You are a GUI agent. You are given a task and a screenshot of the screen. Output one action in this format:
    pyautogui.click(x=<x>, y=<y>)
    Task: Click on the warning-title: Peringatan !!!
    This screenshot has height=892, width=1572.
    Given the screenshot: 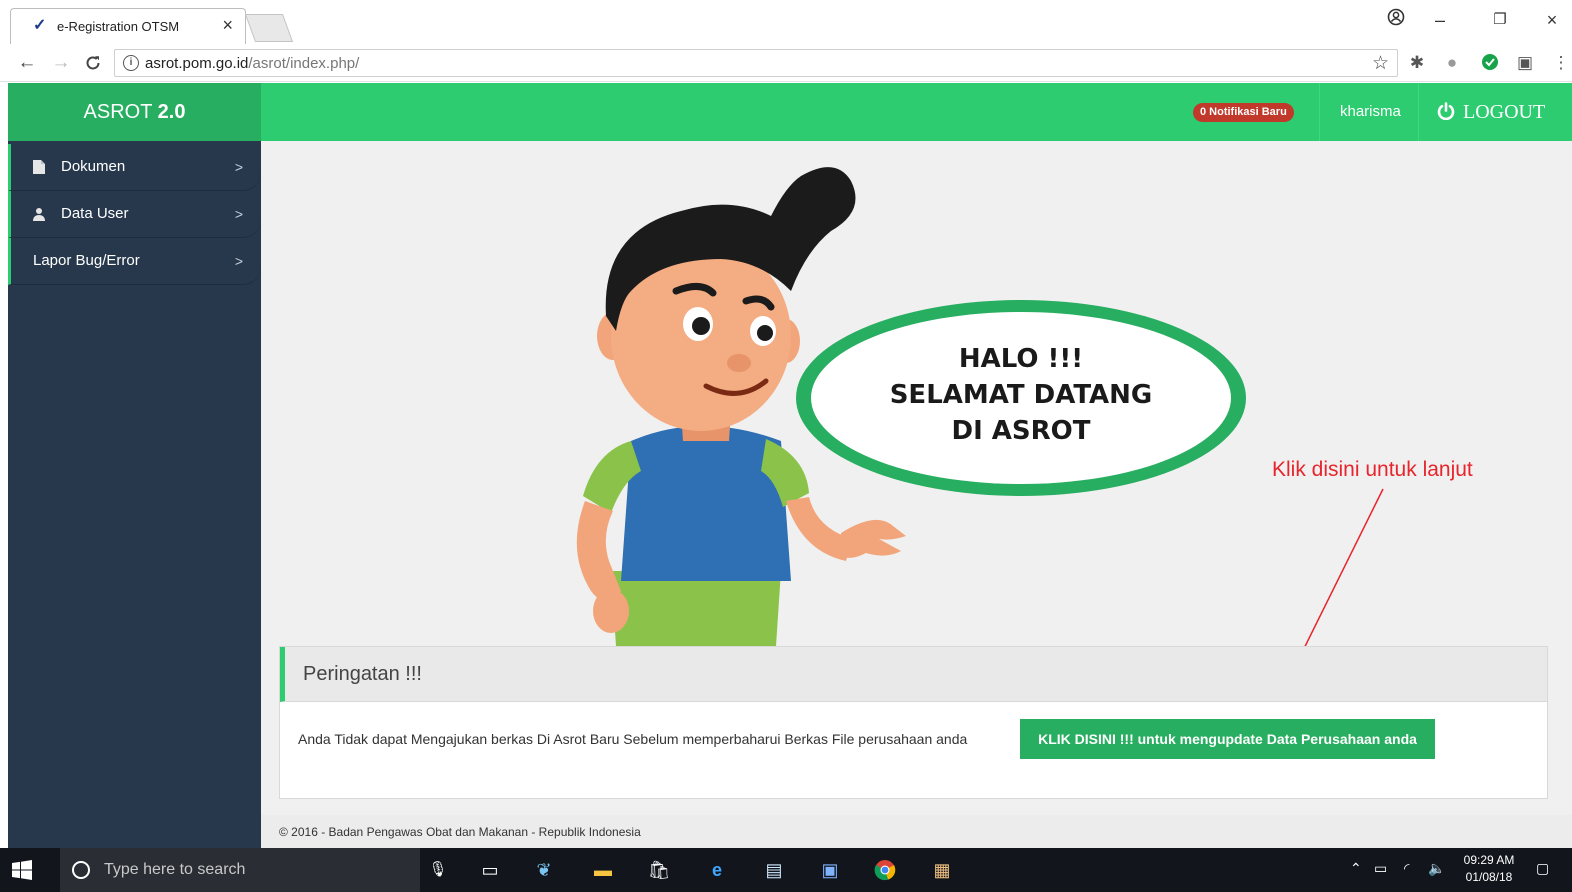 What is the action you would take?
    pyautogui.click(x=362, y=674)
    